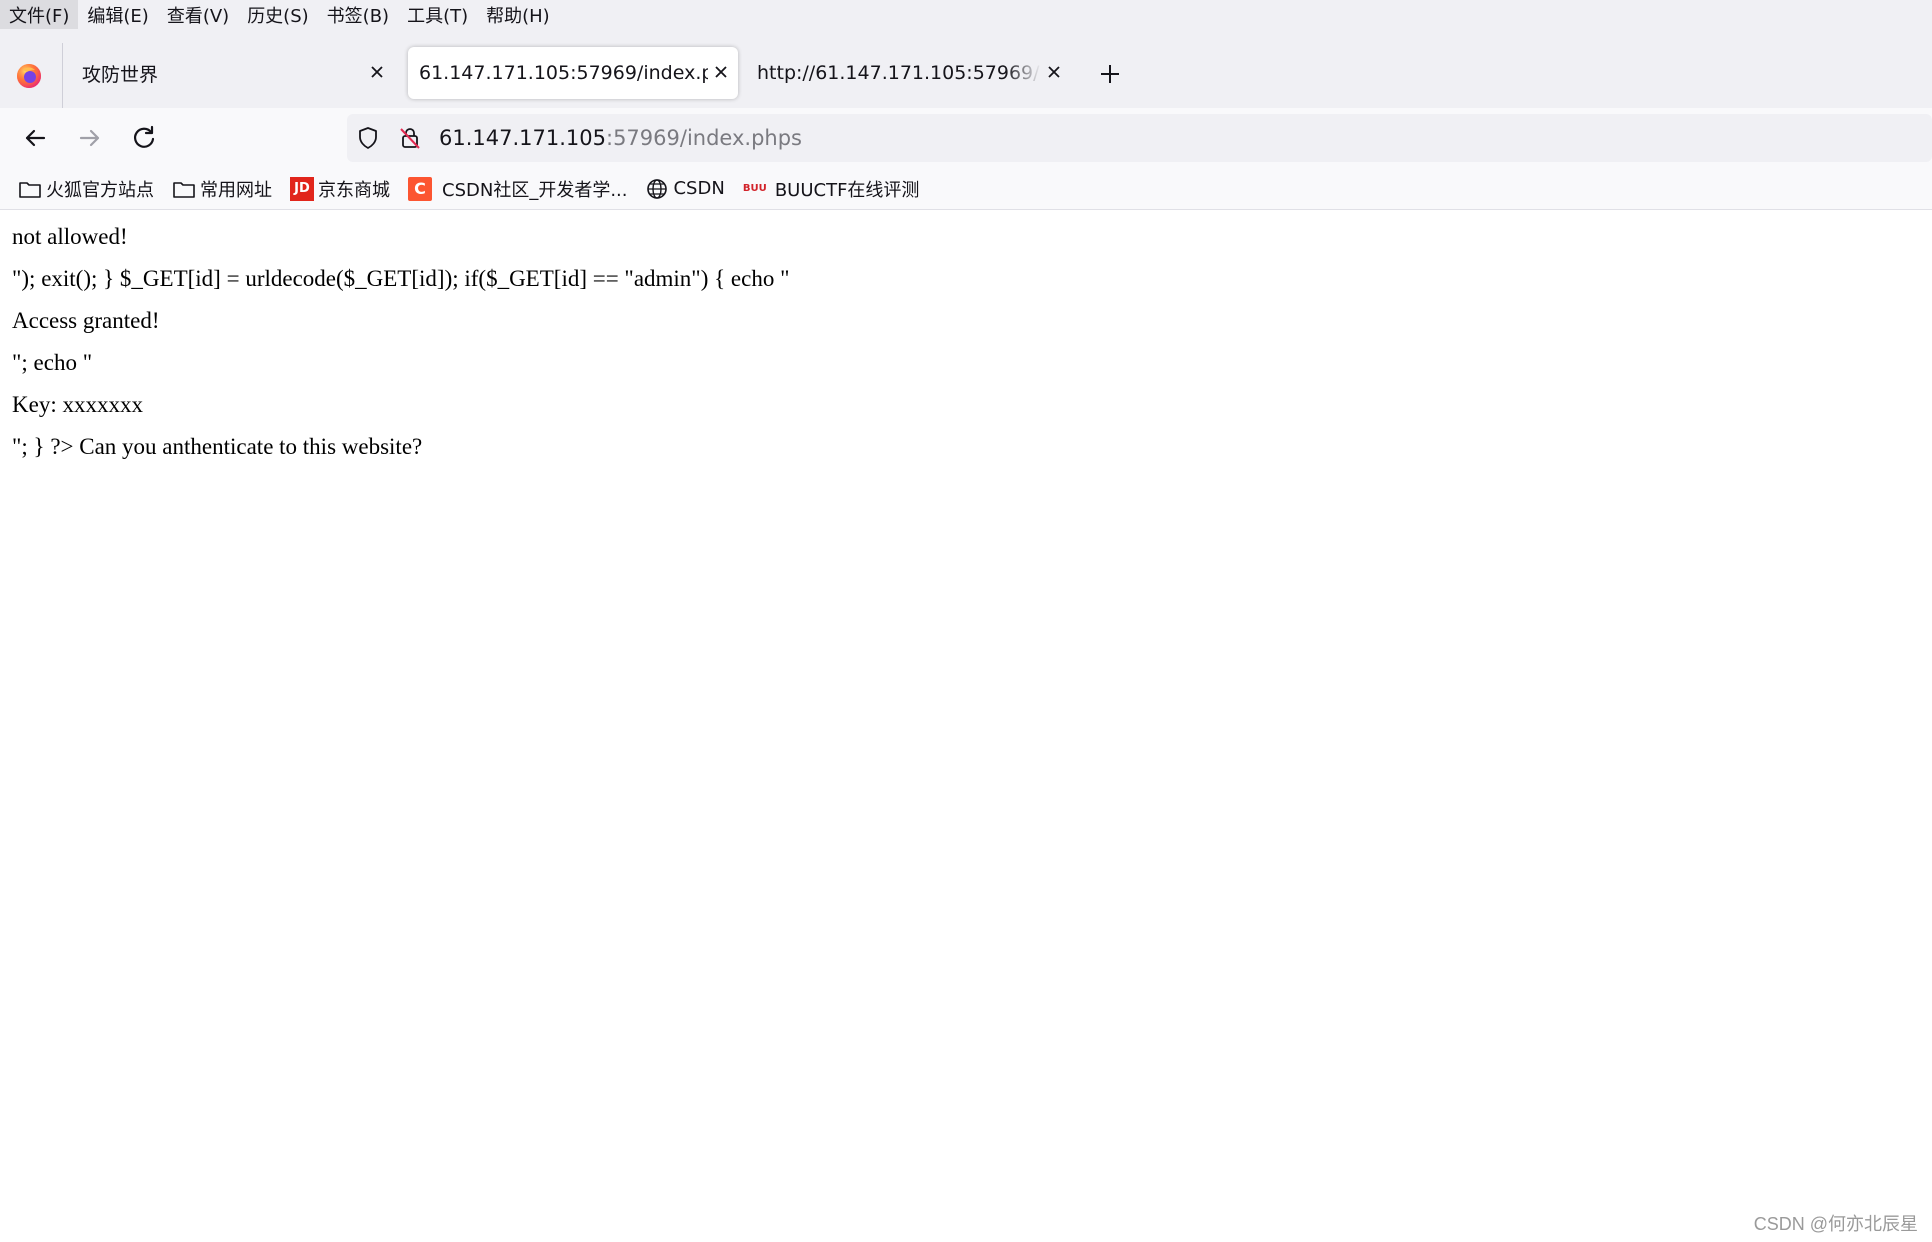  I want to click on tab-label: 攻防世界, so click(120, 74).